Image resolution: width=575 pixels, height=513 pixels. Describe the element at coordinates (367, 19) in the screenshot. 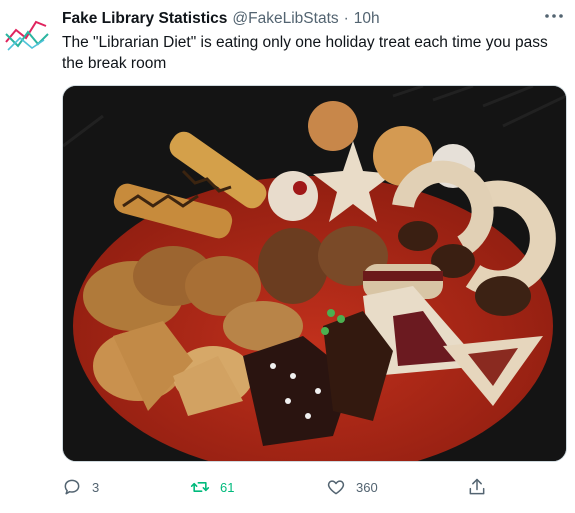

I see `timestamp: 10h` at that location.